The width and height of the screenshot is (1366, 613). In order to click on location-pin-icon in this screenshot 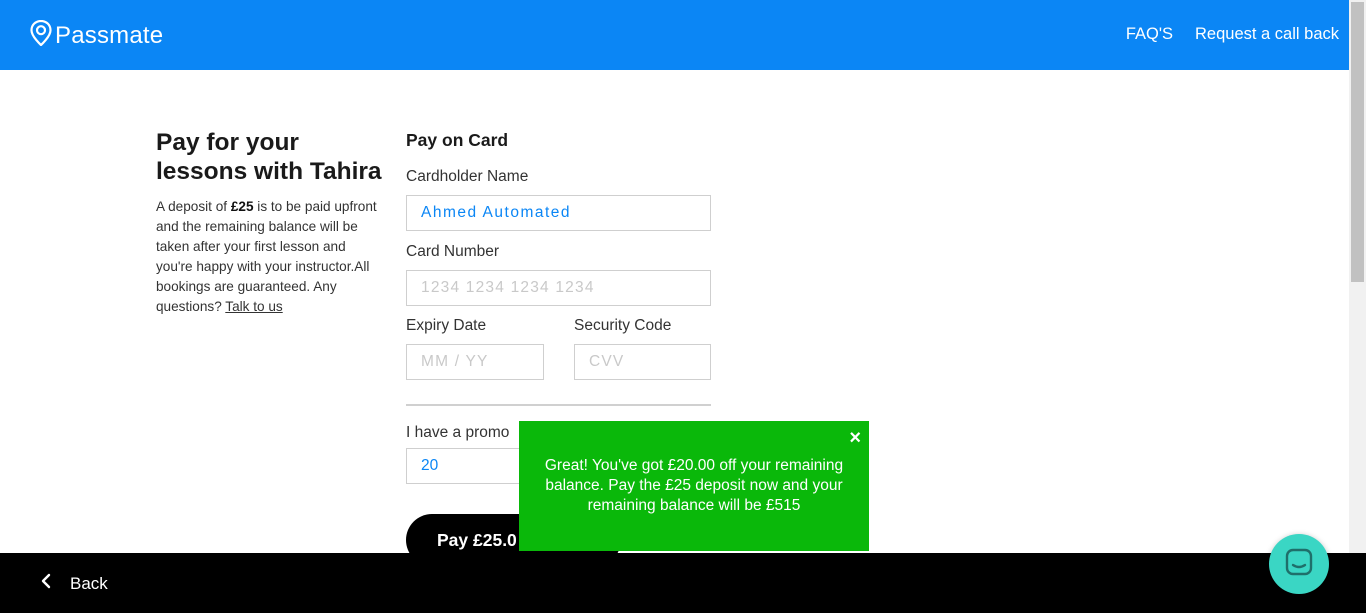, I will do `click(42, 35)`.